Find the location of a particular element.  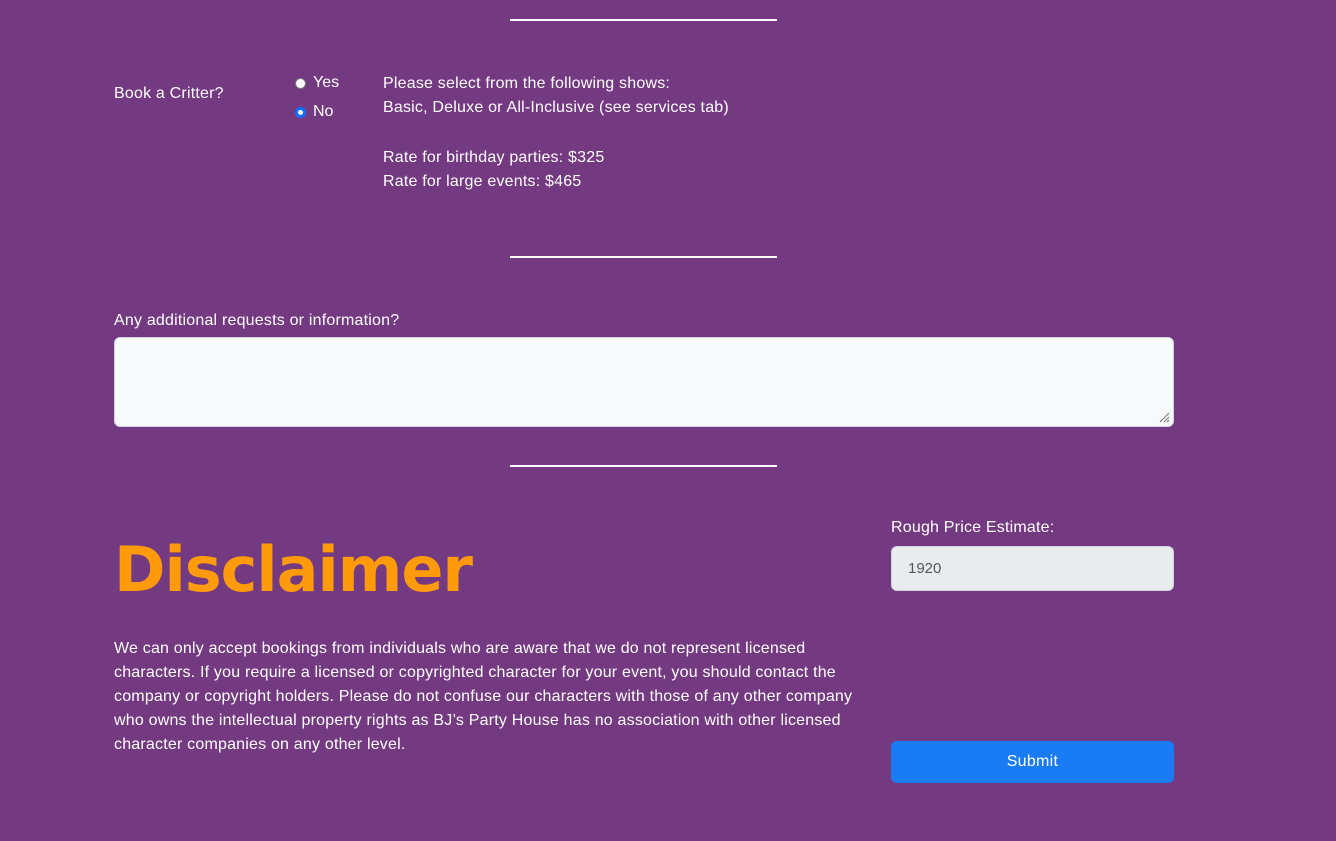

submit-button: Submit is located at coordinates (1032, 762).